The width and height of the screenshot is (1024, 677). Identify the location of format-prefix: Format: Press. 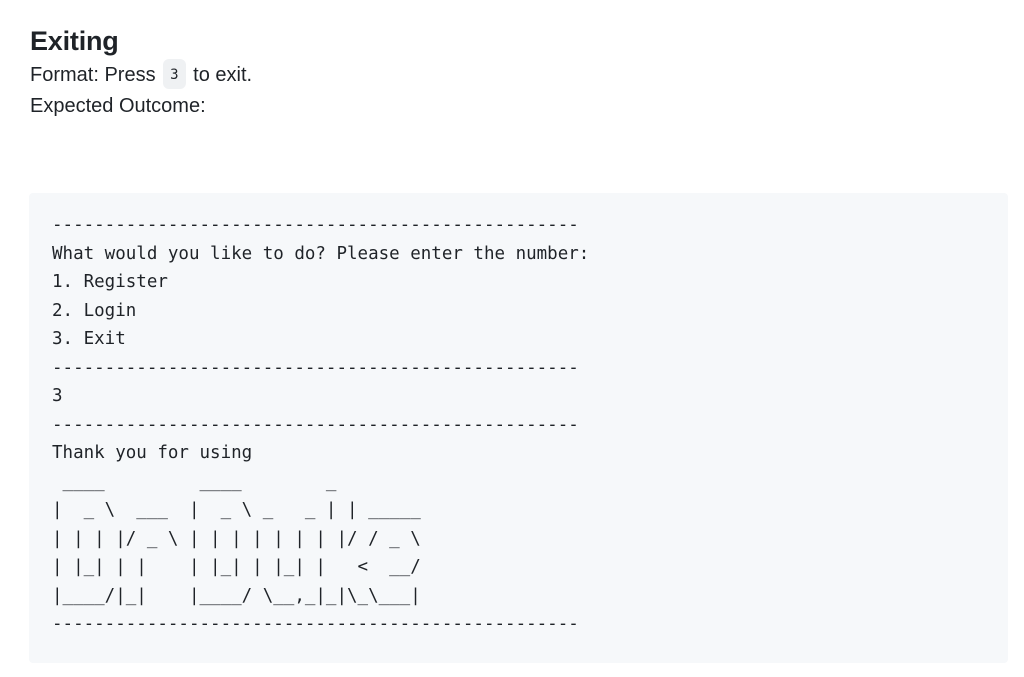
(93, 75).